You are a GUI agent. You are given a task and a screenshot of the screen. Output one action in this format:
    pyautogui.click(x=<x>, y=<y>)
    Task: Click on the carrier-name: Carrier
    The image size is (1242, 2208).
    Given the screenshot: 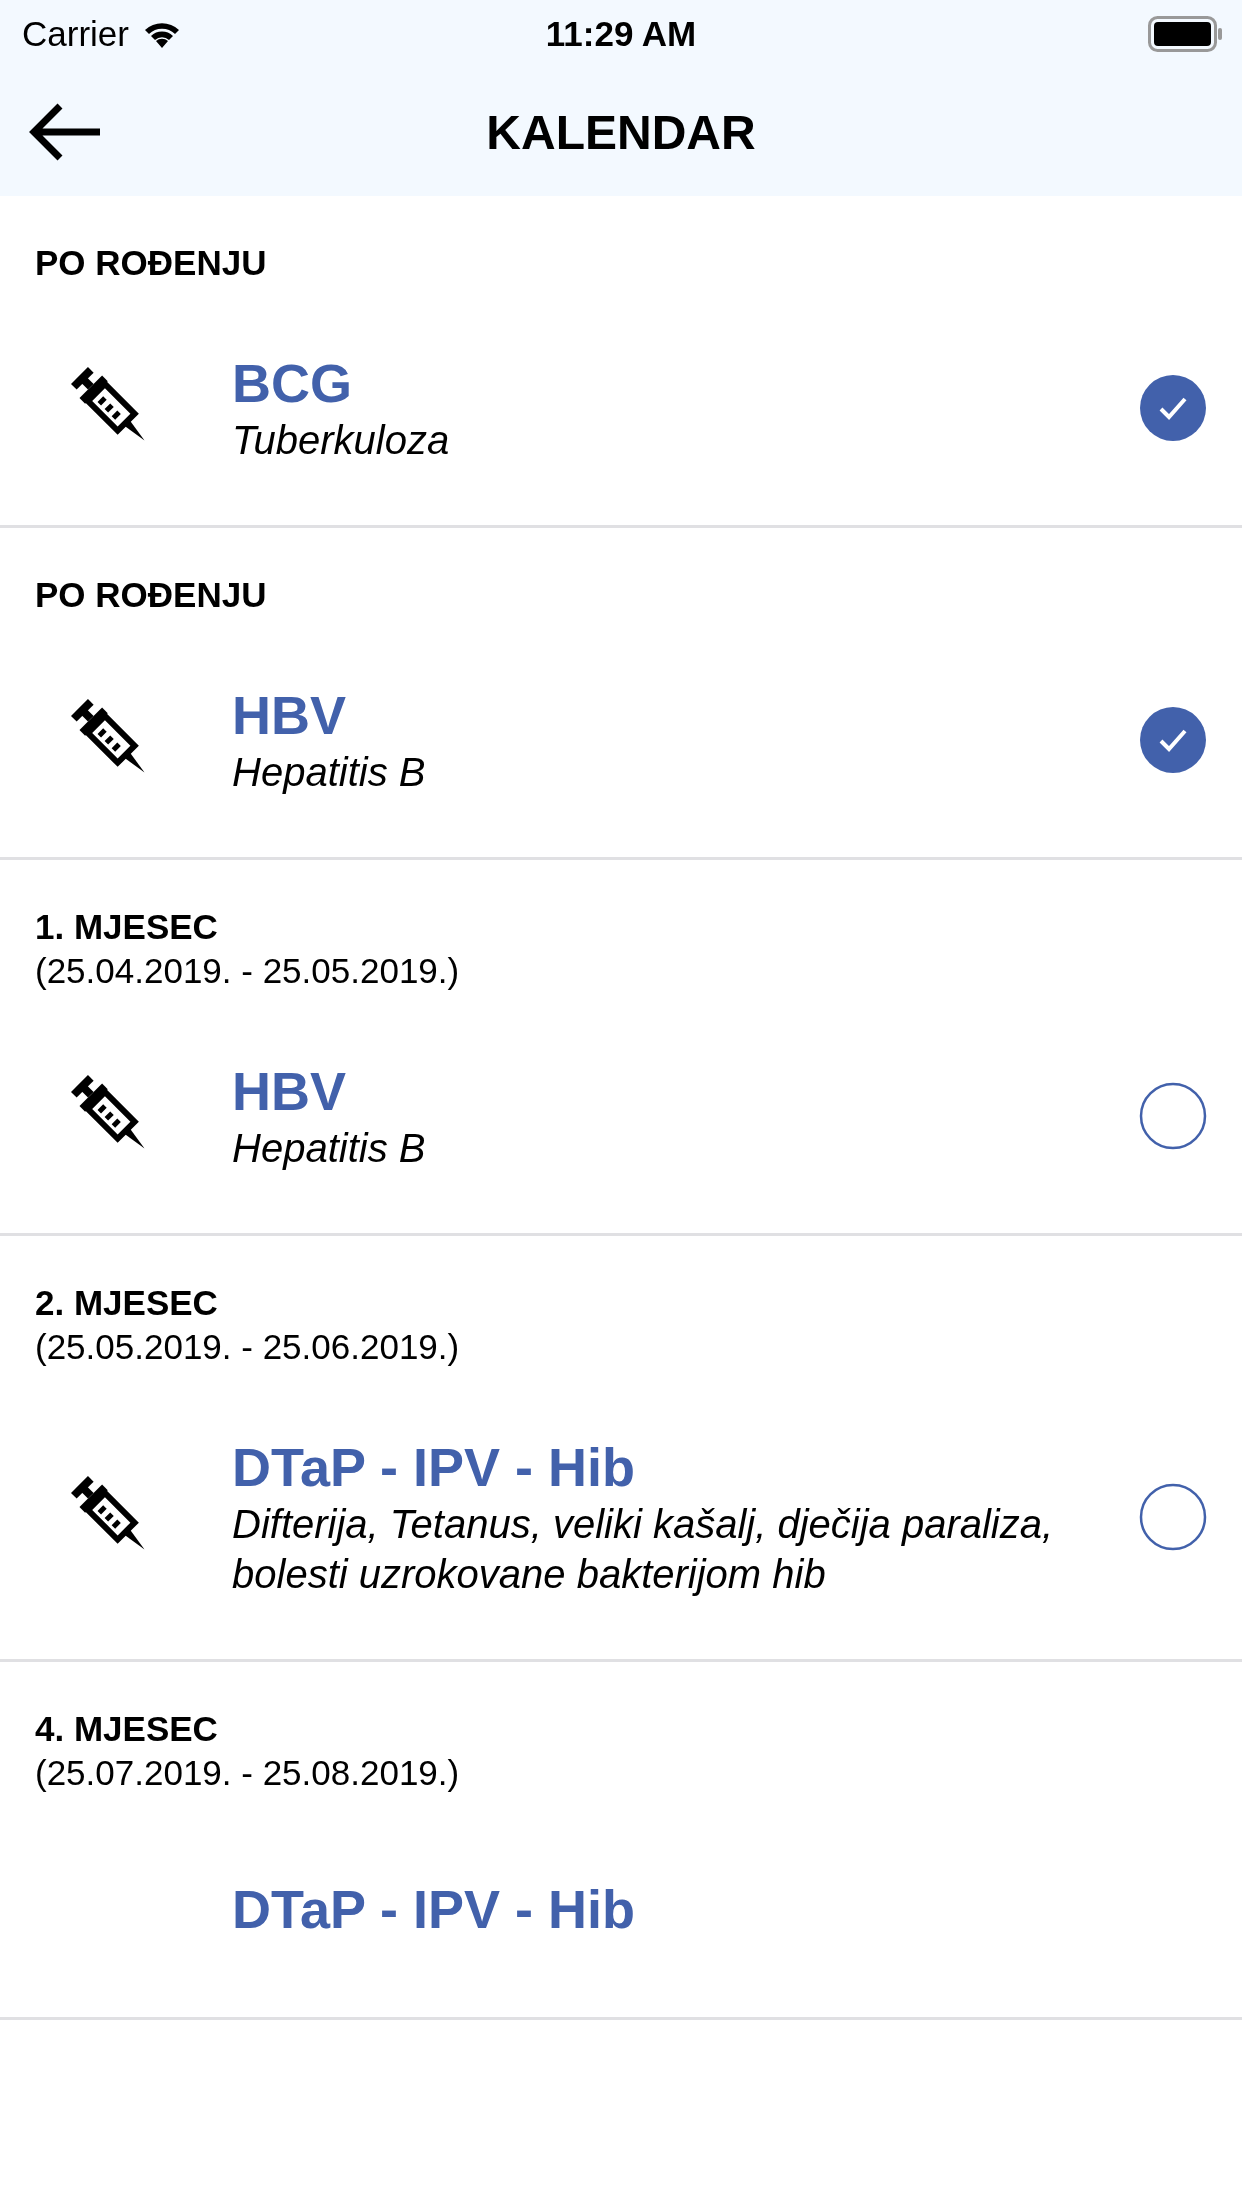 What is the action you would take?
    pyautogui.click(x=75, y=34)
    